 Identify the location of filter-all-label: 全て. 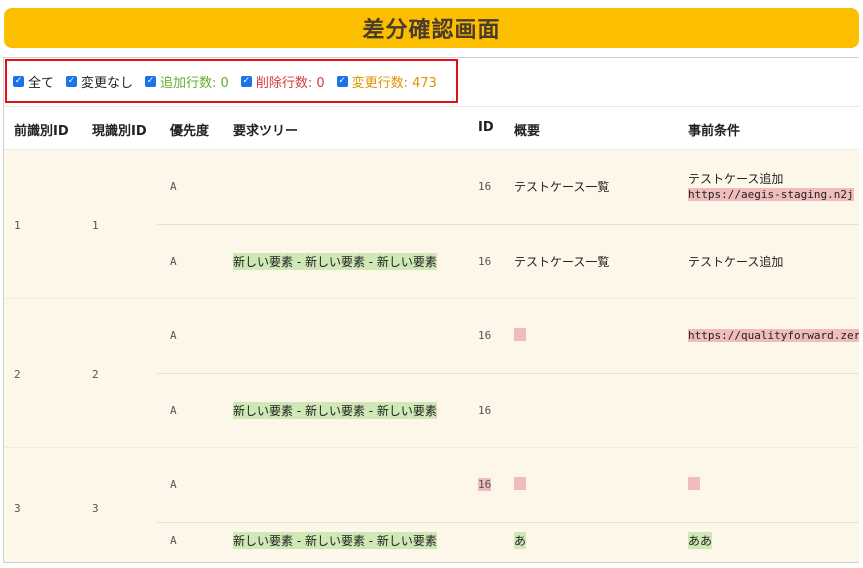
(41, 83).